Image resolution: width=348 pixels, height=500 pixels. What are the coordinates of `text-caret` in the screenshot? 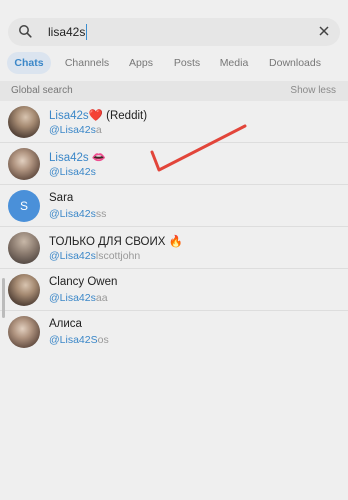 It's located at (87, 32).